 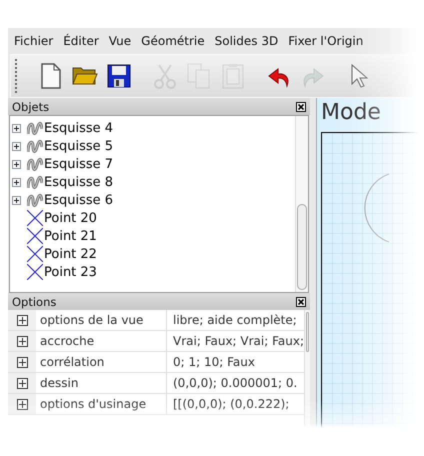 What do you see at coordinates (79, 200) in the screenshot?
I see `tree-item: Esquisse 6` at bounding box center [79, 200].